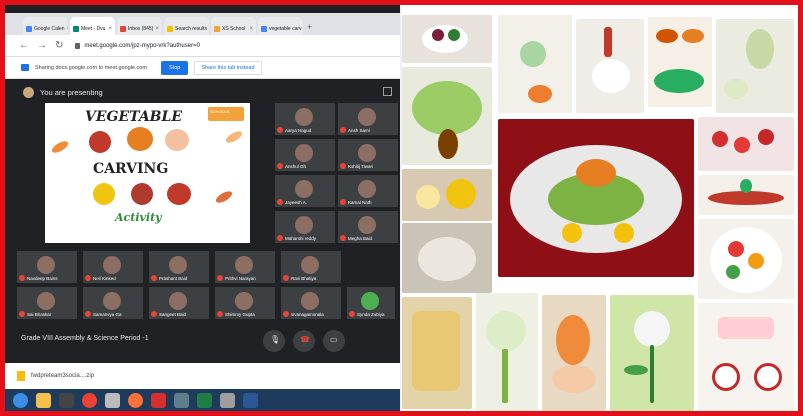 The height and width of the screenshot is (416, 803). I want to click on participant-tile: Prashant Baid, so click(179, 267).